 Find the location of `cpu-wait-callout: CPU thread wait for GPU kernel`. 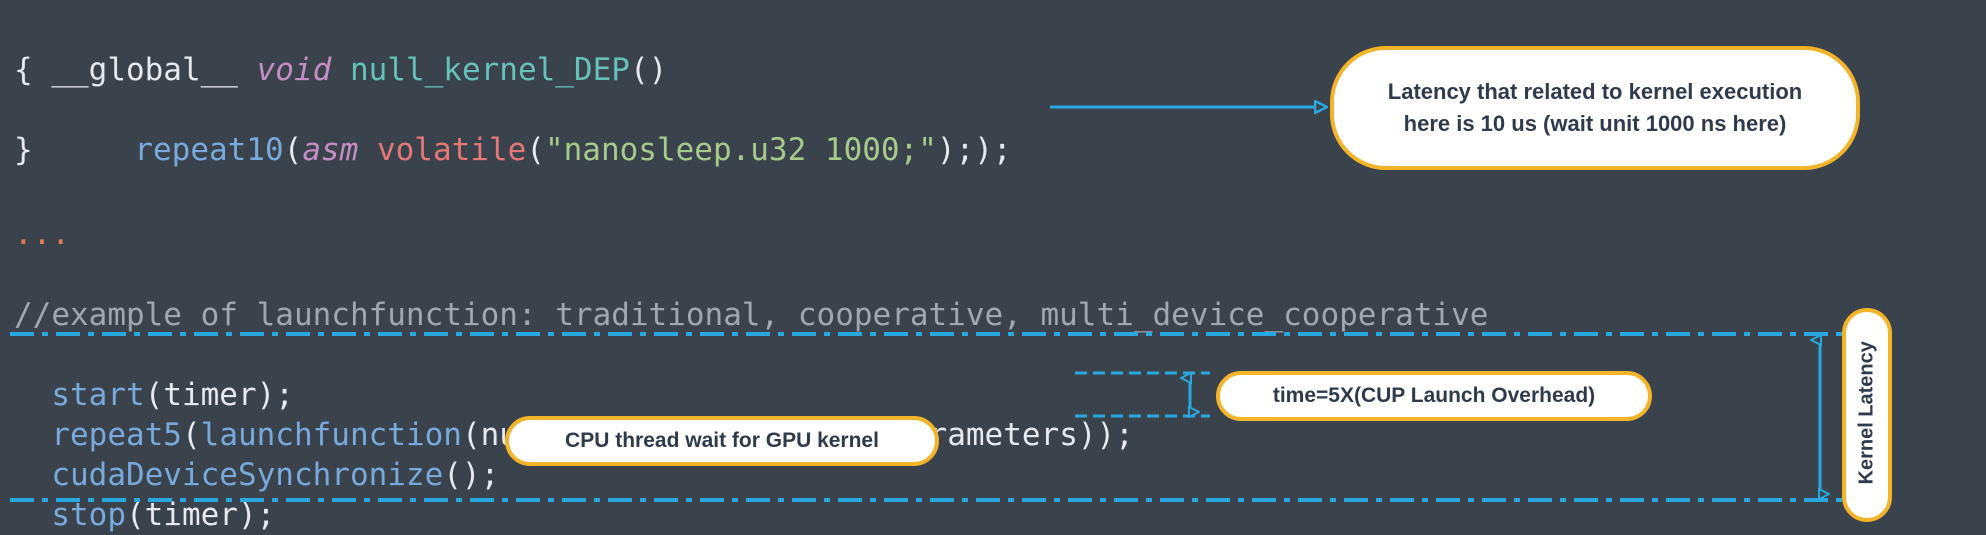

cpu-wait-callout: CPU thread wait for GPU kernel is located at coordinates (722, 441).